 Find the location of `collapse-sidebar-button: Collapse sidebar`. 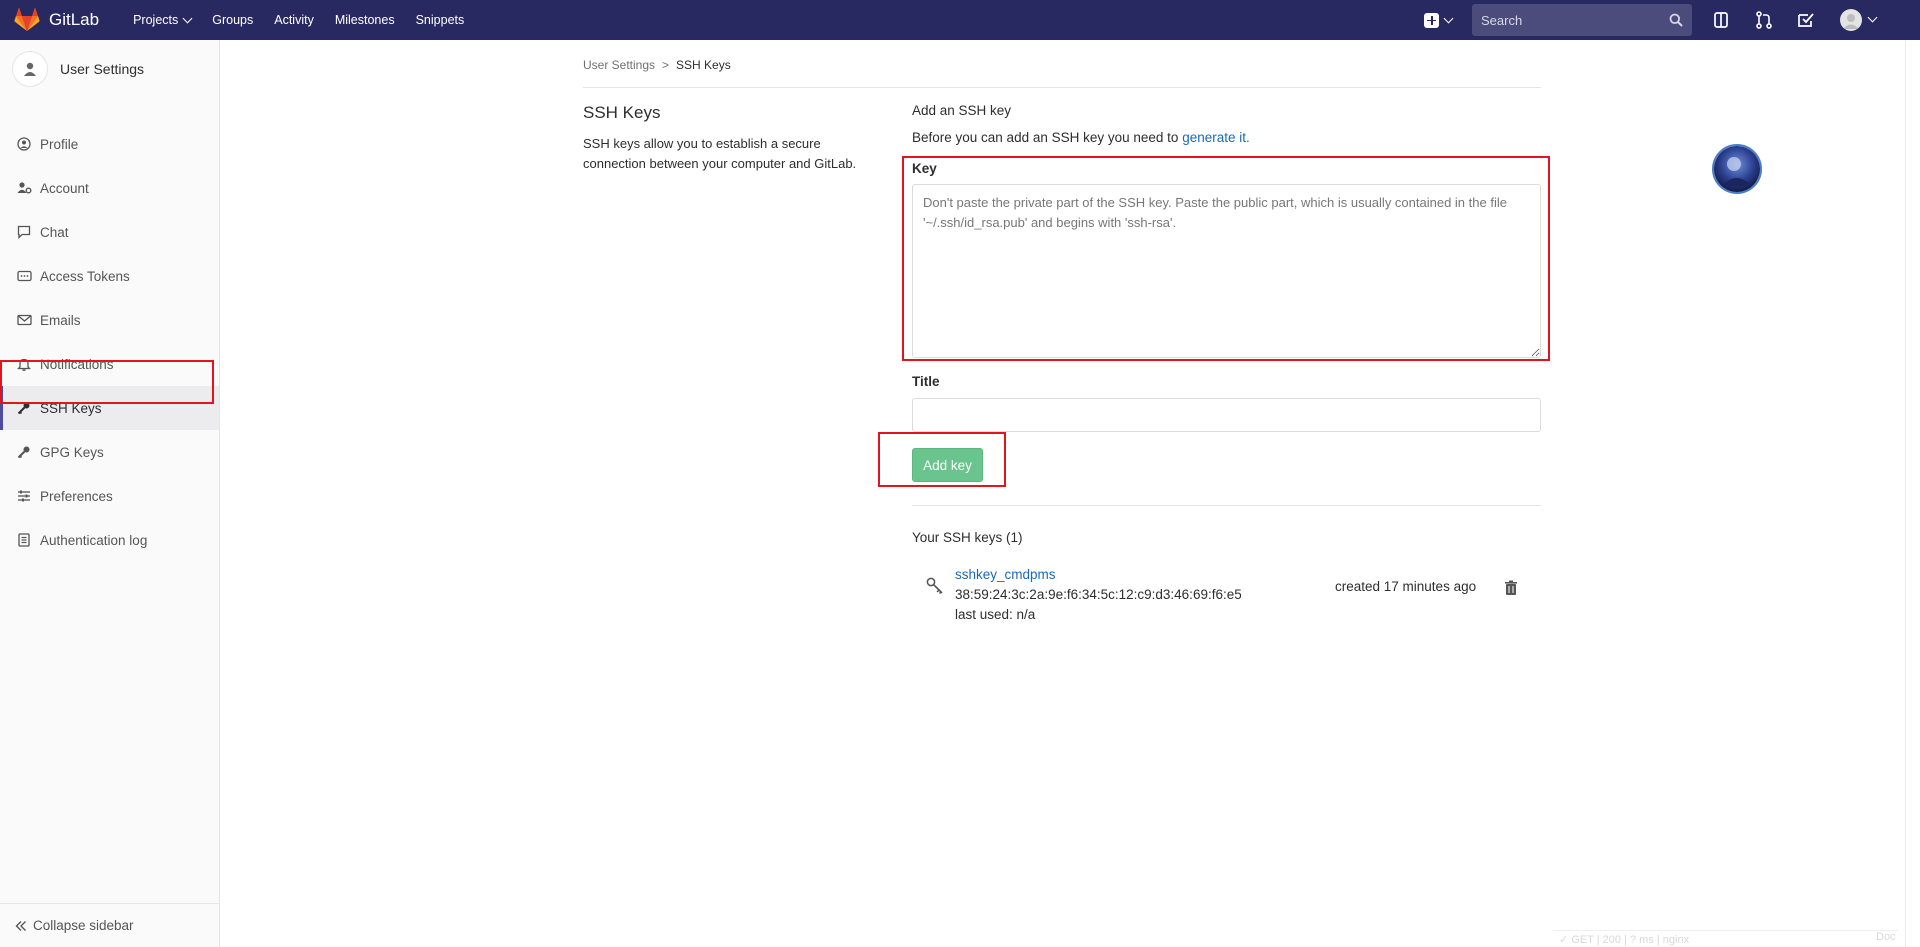

collapse-sidebar-button: Collapse sidebar is located at coordinates (109, 925).